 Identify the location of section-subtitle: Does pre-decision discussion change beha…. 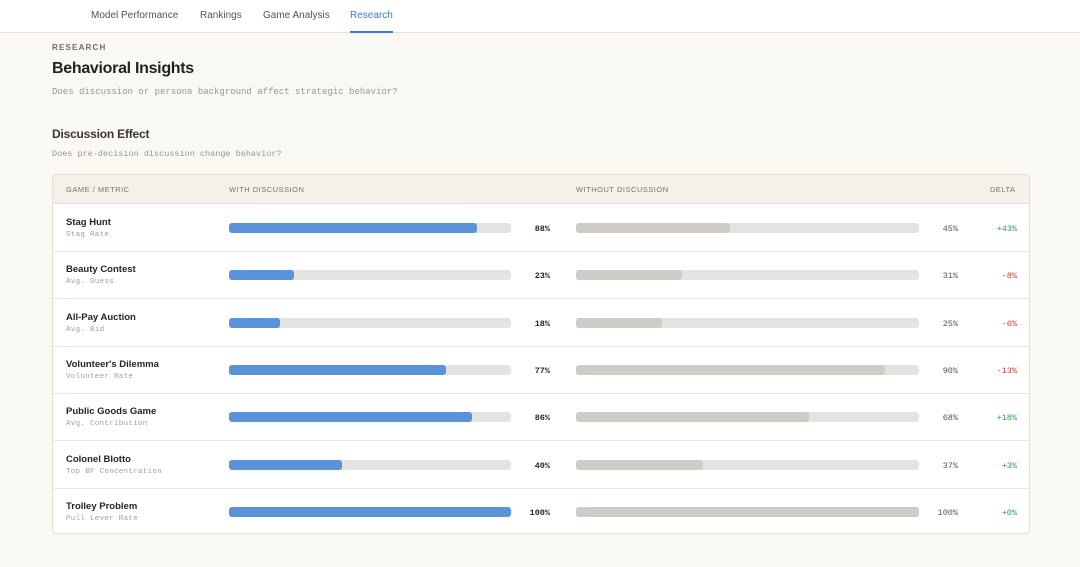
(167, 154).